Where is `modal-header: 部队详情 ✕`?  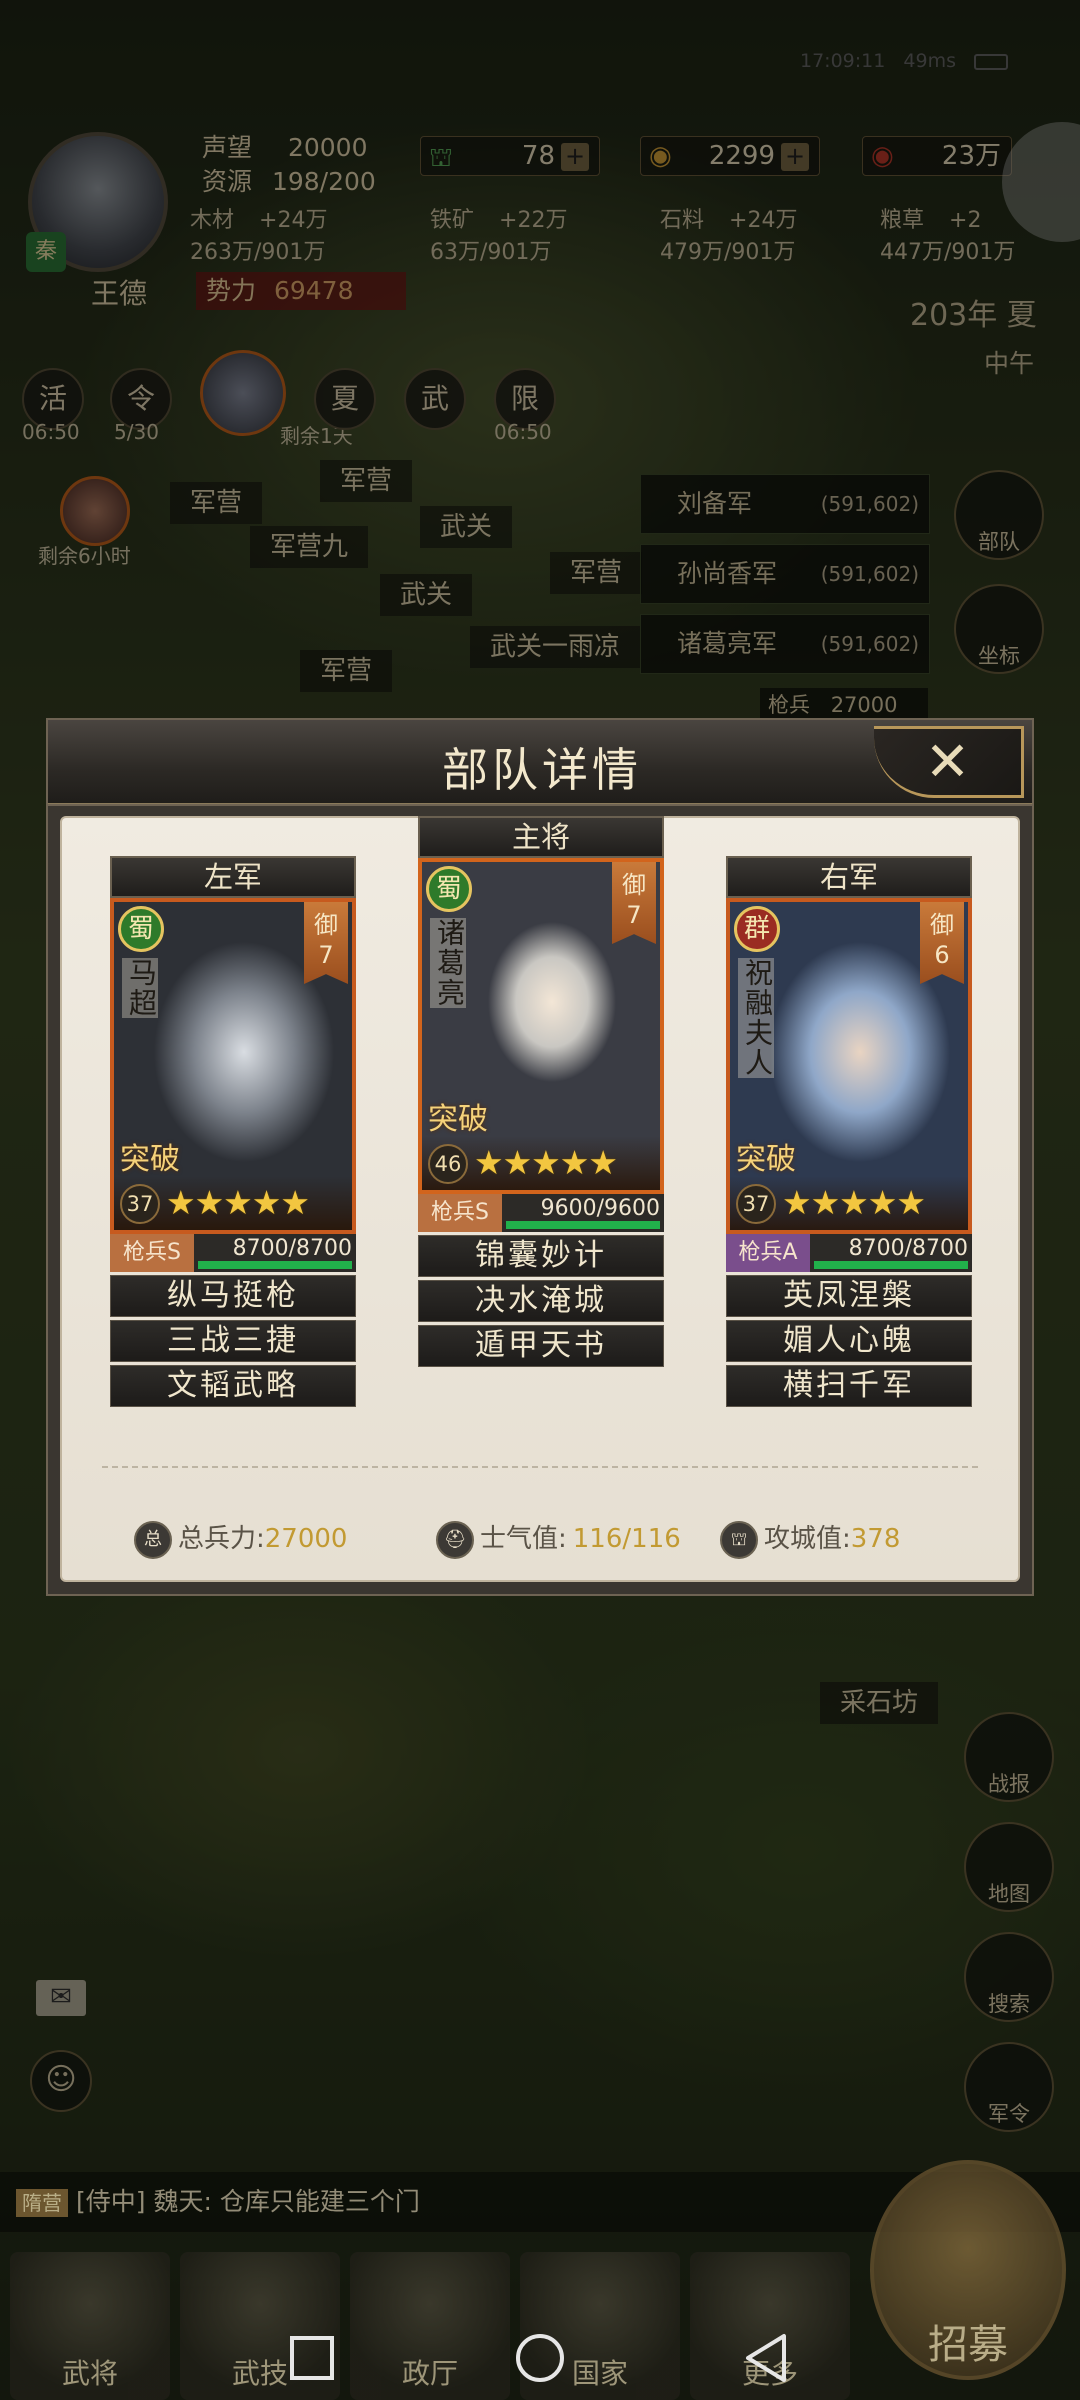
modal-header: 部队详情 ✕ is located at coordinates (540, 762).